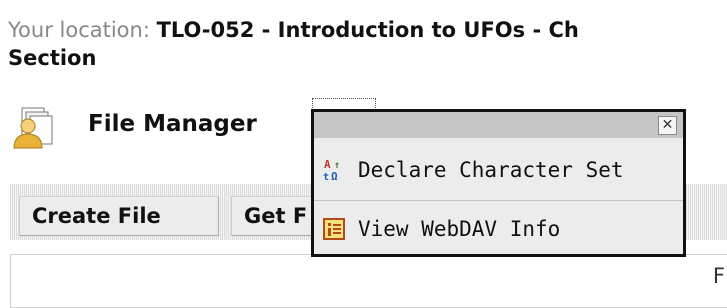 The height and width of the screenshot is (308, 727). What do you see at coordinates (667, 125) in the screenshot?
I see `close-icon: ✕` at bounding box center [667, 125].